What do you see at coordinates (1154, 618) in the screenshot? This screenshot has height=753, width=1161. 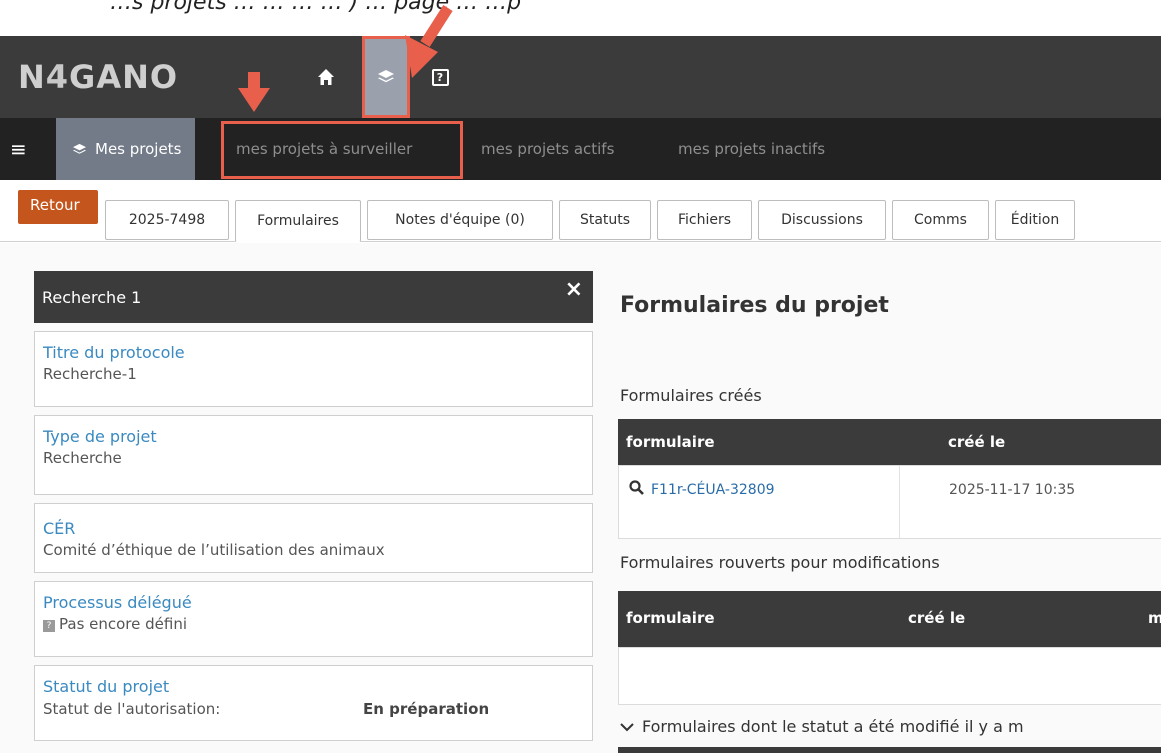 I see `col-mis: mis` at bounding box center [1154, 618].